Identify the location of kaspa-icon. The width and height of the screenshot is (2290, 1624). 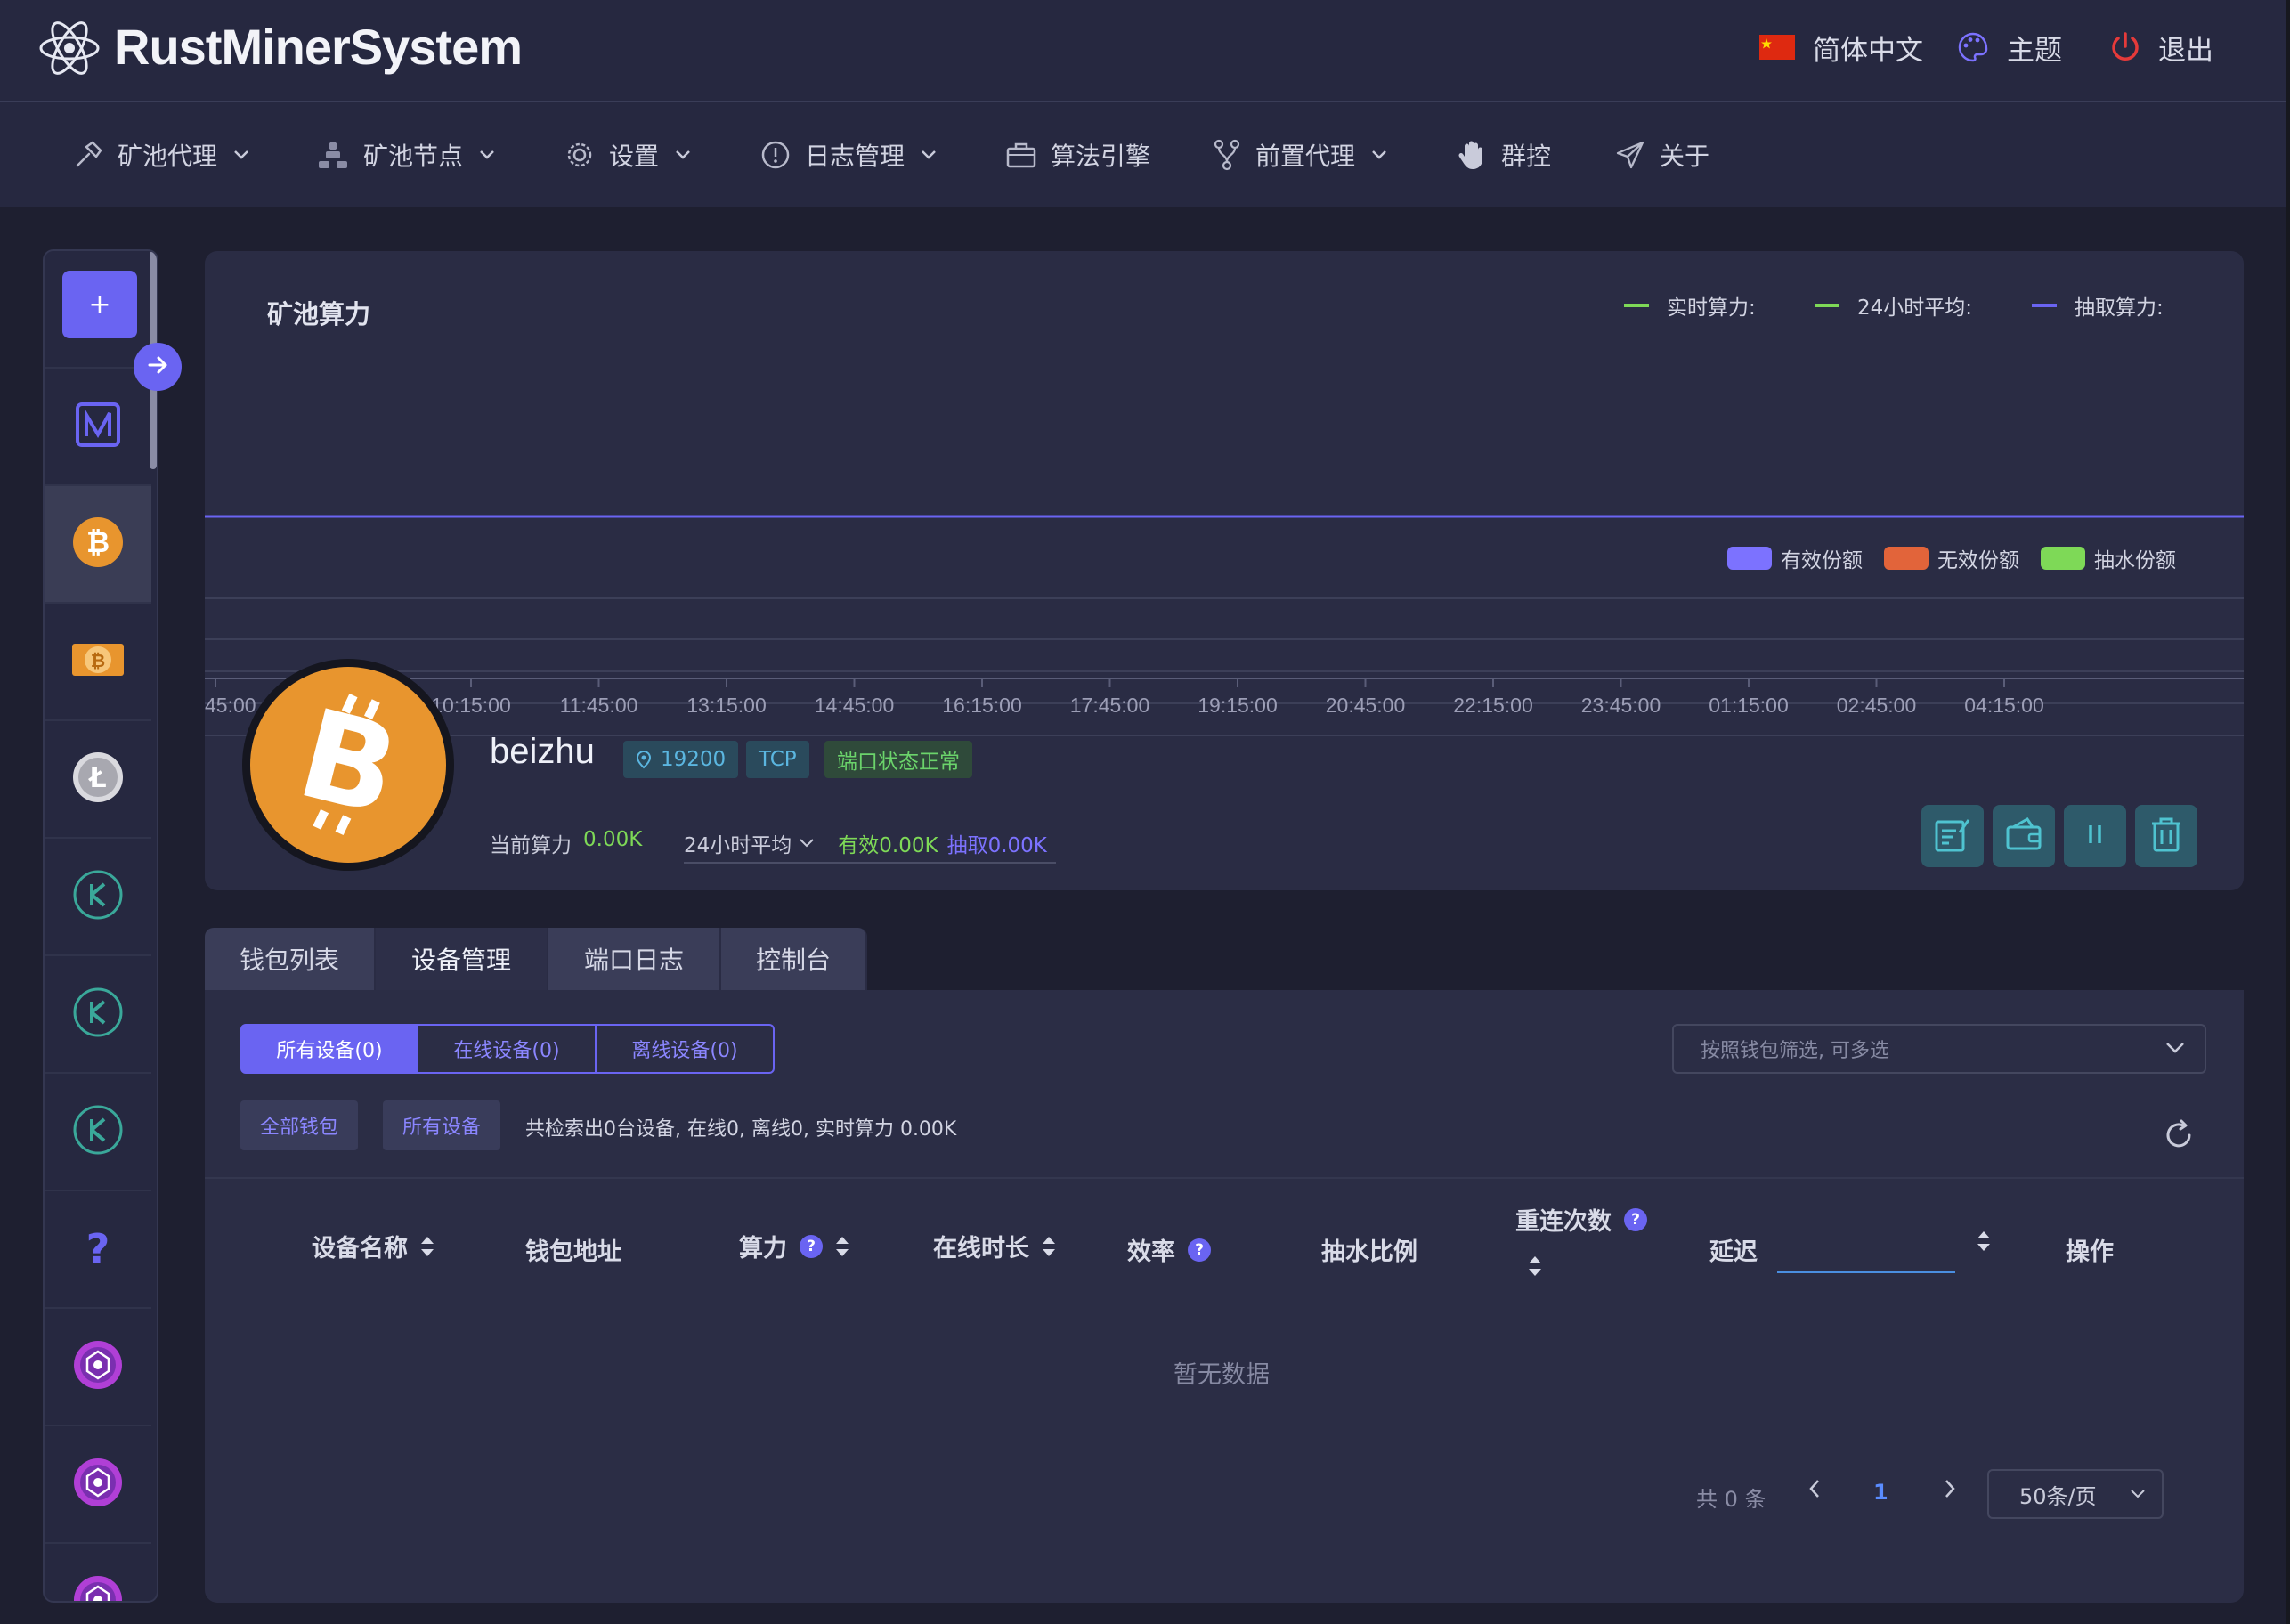
(98, 1131).